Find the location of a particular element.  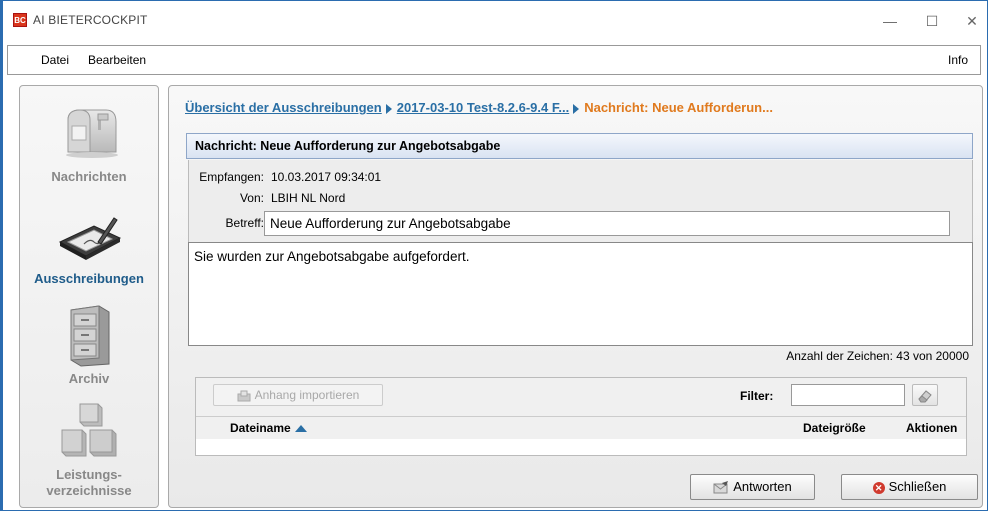

sidebar-item-ausschreibungen: Ausschreibungen is located at coordinates (89, 251).